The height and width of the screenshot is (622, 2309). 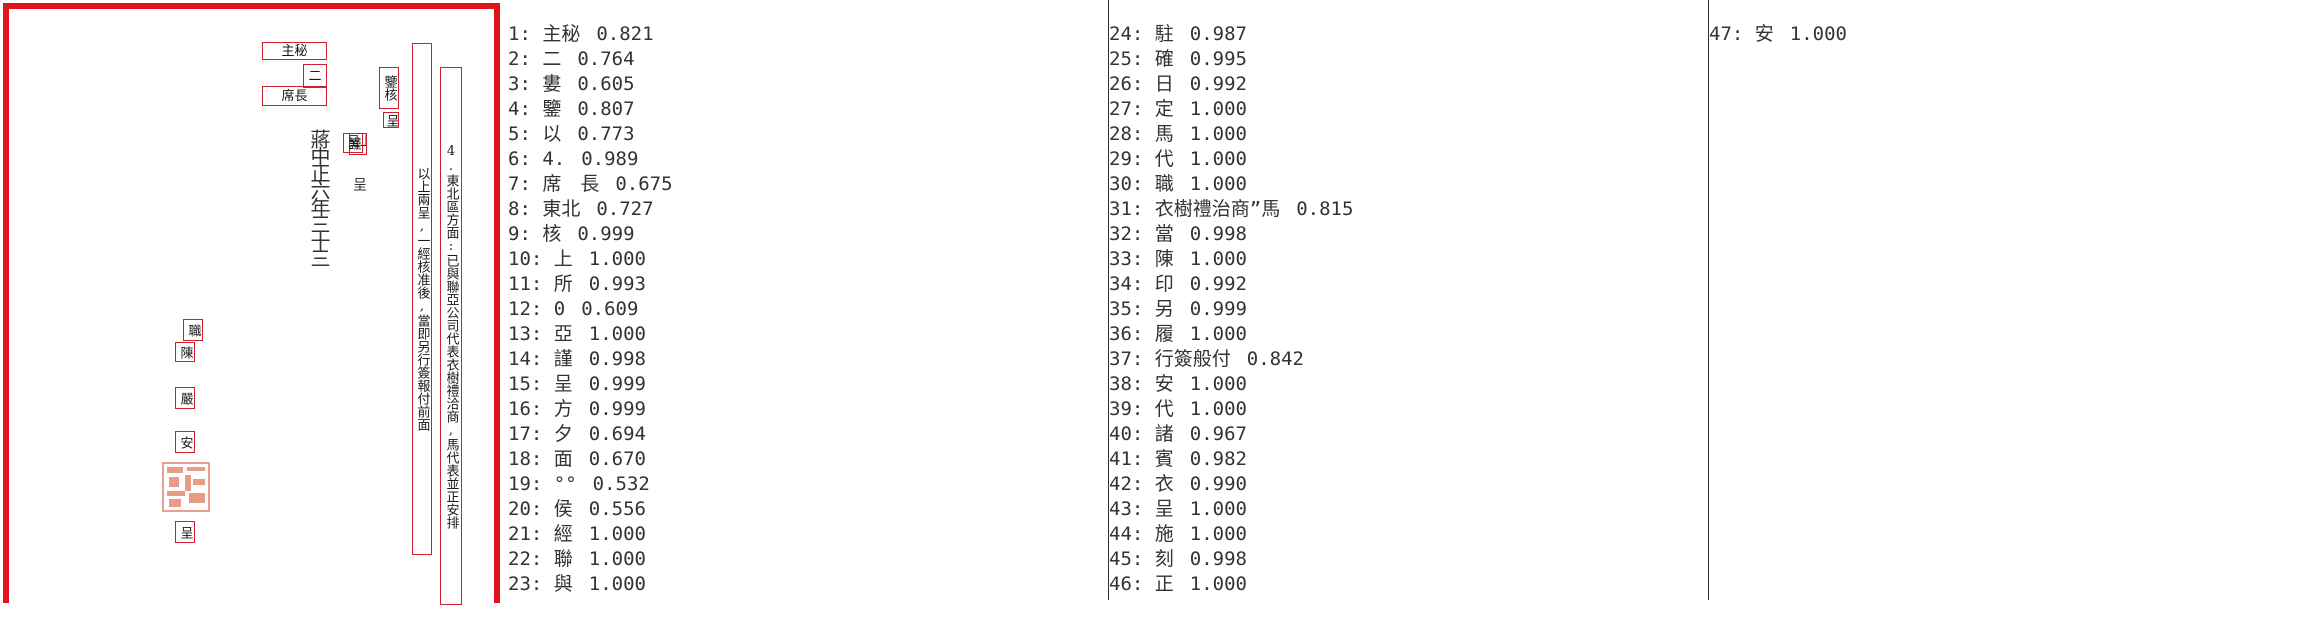 What do you see at coordinates (1164, 184) in the screenshot?
I see `result-text: 職` at bounding box center [1164, 184].